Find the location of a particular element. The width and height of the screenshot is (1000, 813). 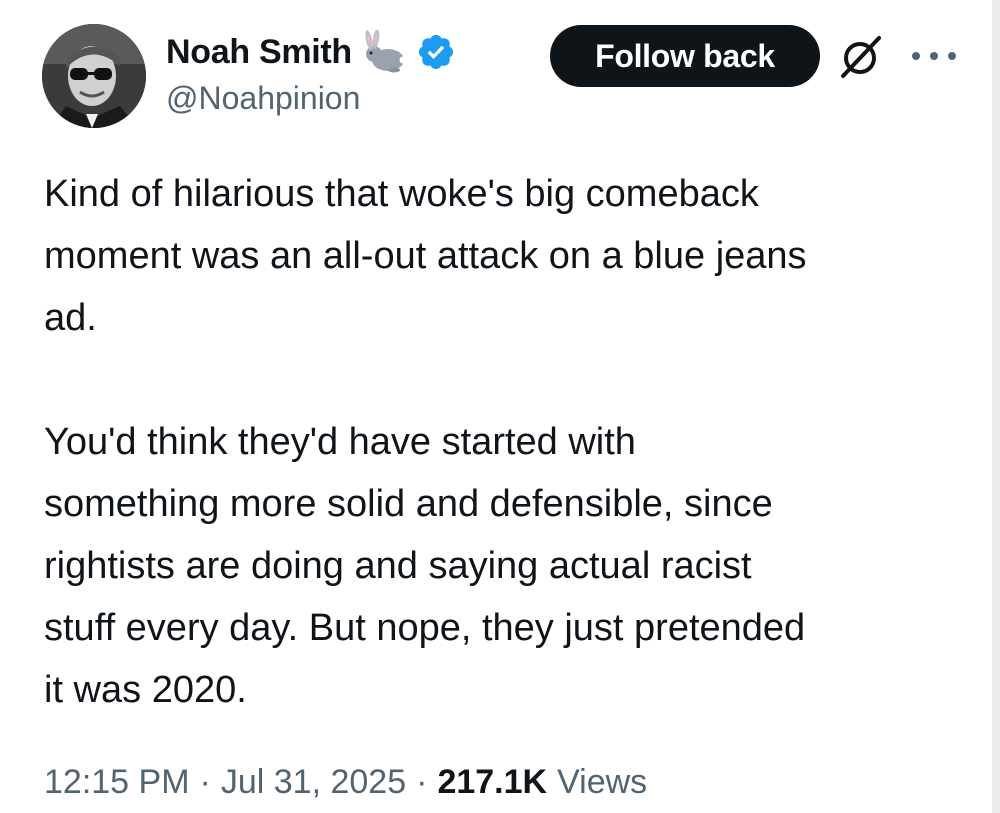

tweet-date: Jul 31, 2025 is located at coordinates (313, 782).